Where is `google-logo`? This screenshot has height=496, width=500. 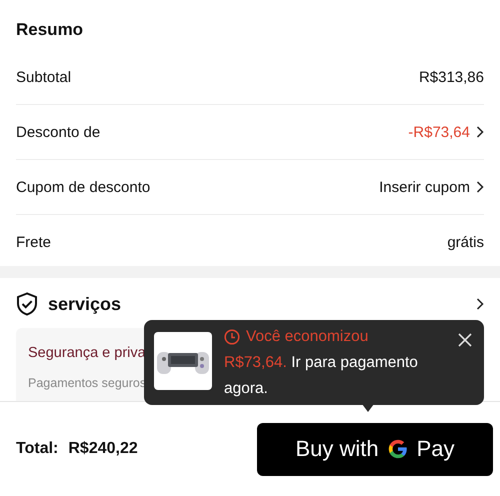 google-logo is located at coordinates (397, 449).